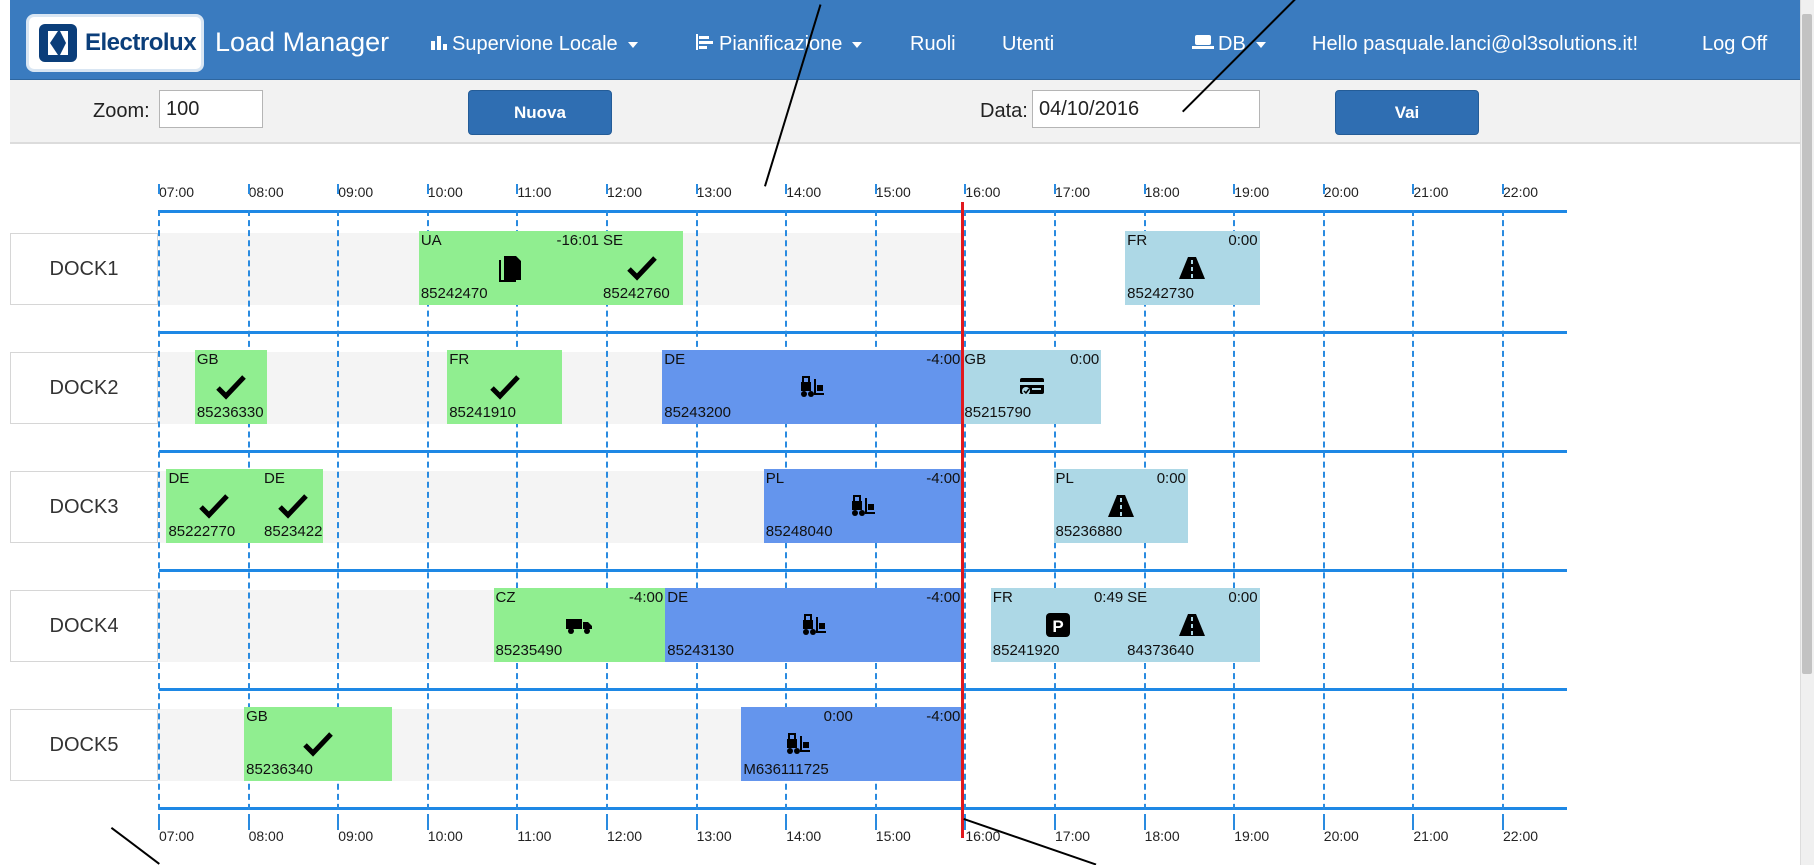 Image resolution: width=1814 pixels, height=865 pixels. Describe the element at coordinates (1160, 293) in the screenshot. I see `booking-code: 85242730` at that location.